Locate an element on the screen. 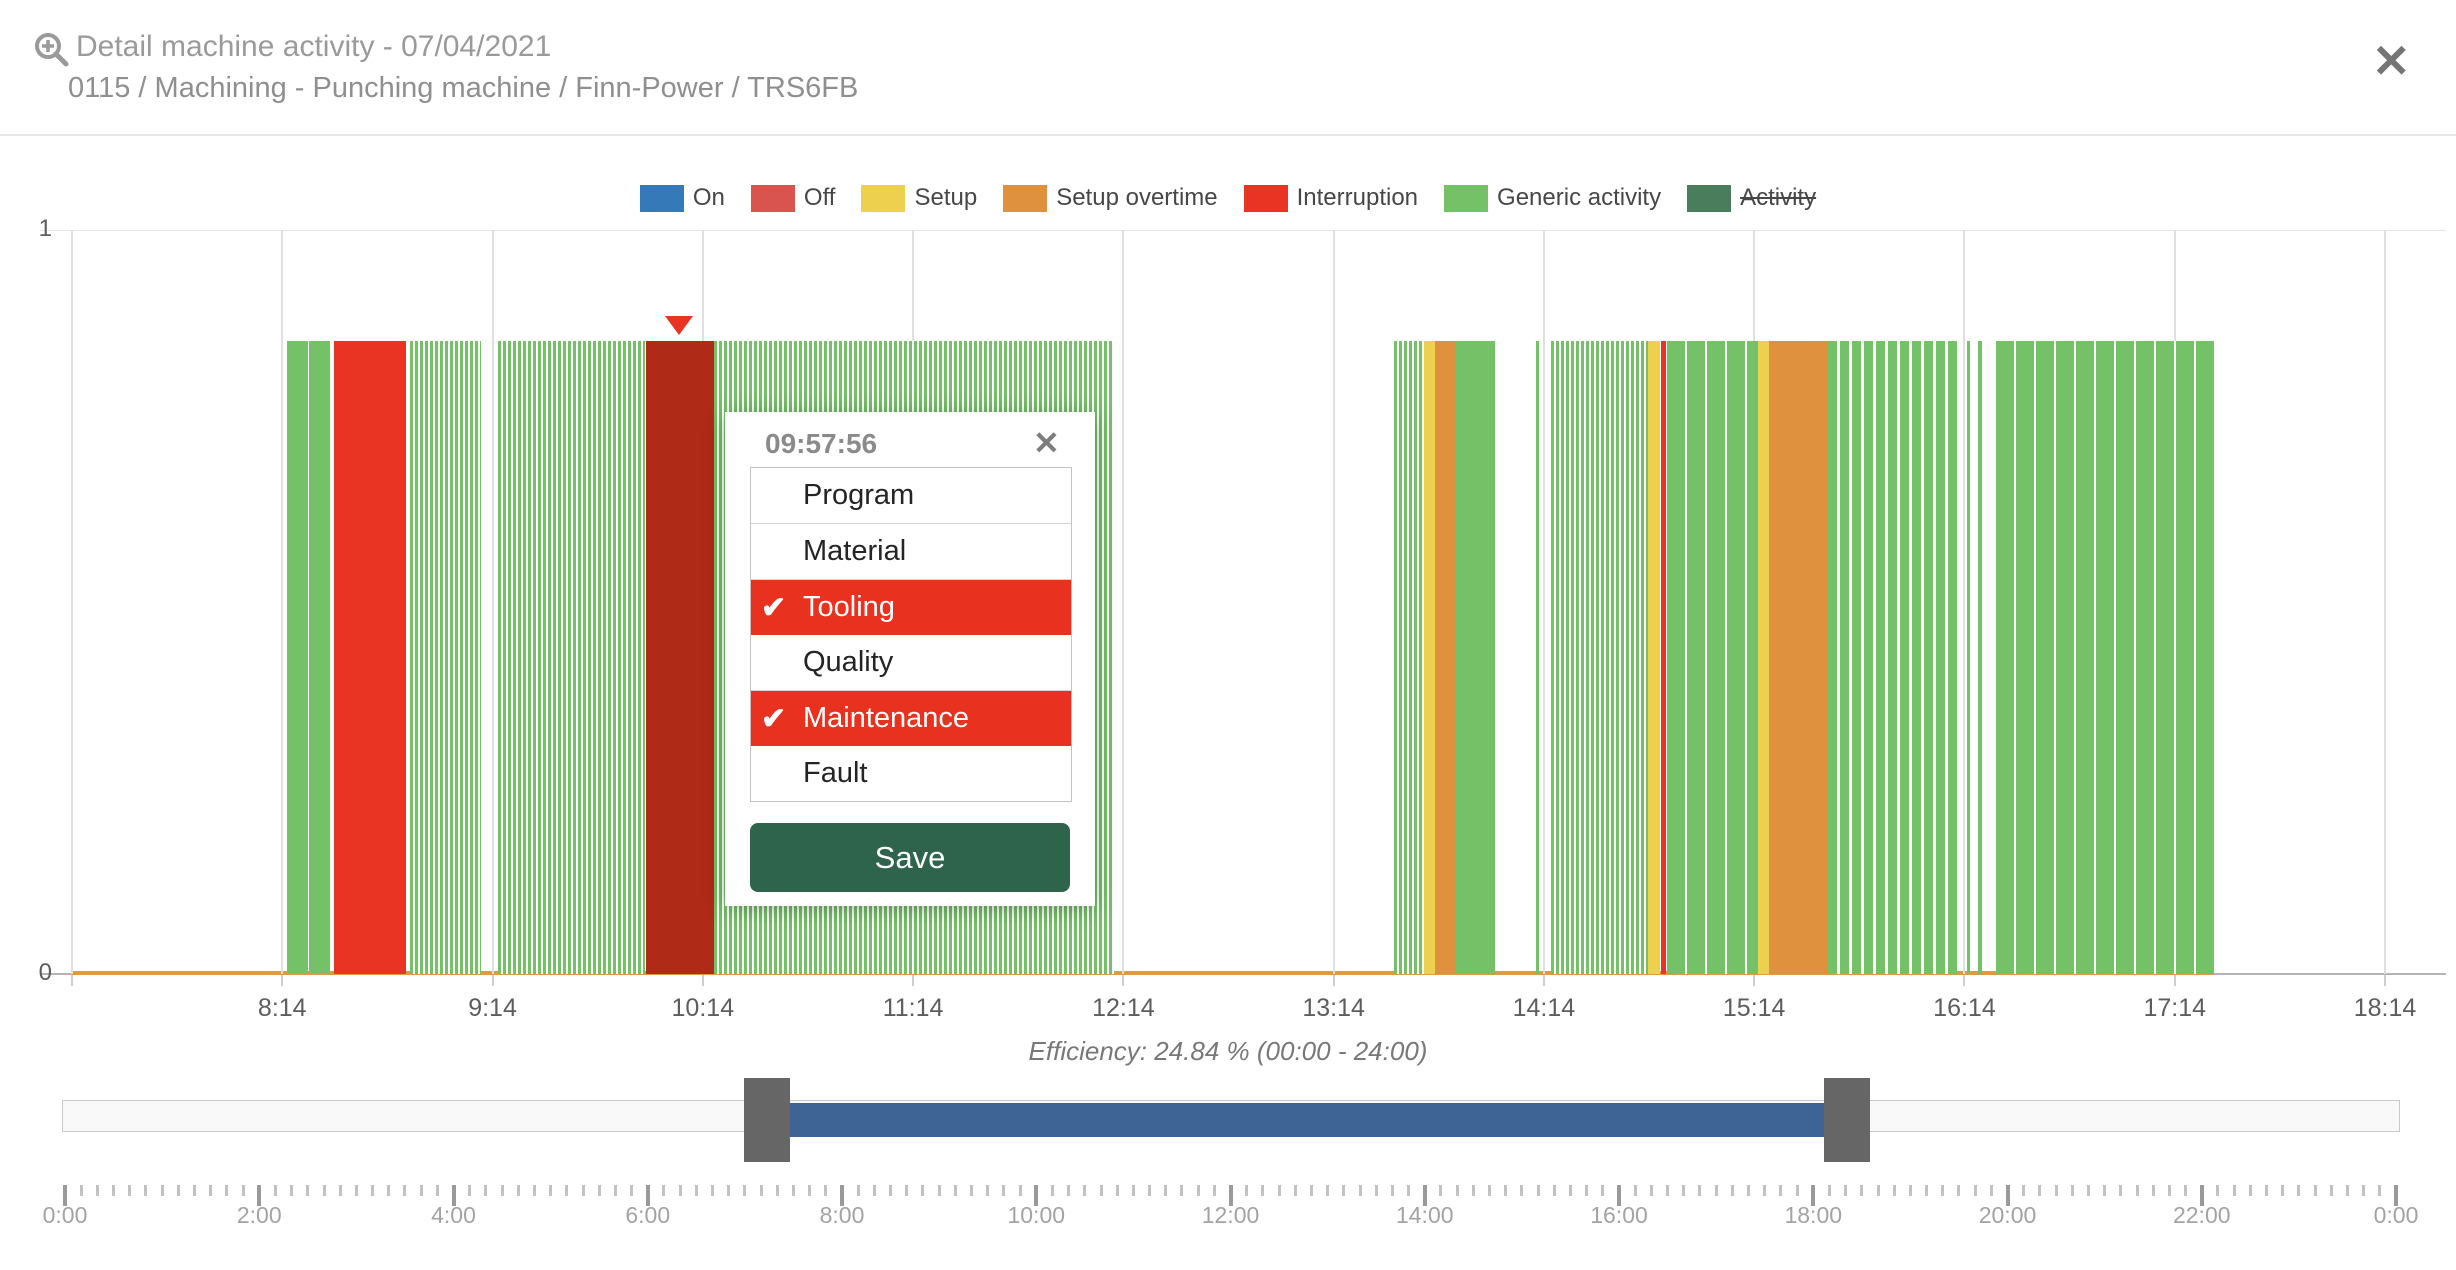 The image size is (2456, 1270). legend-item-generic-activity: Generic activity is located at coordinates (1552, 198).